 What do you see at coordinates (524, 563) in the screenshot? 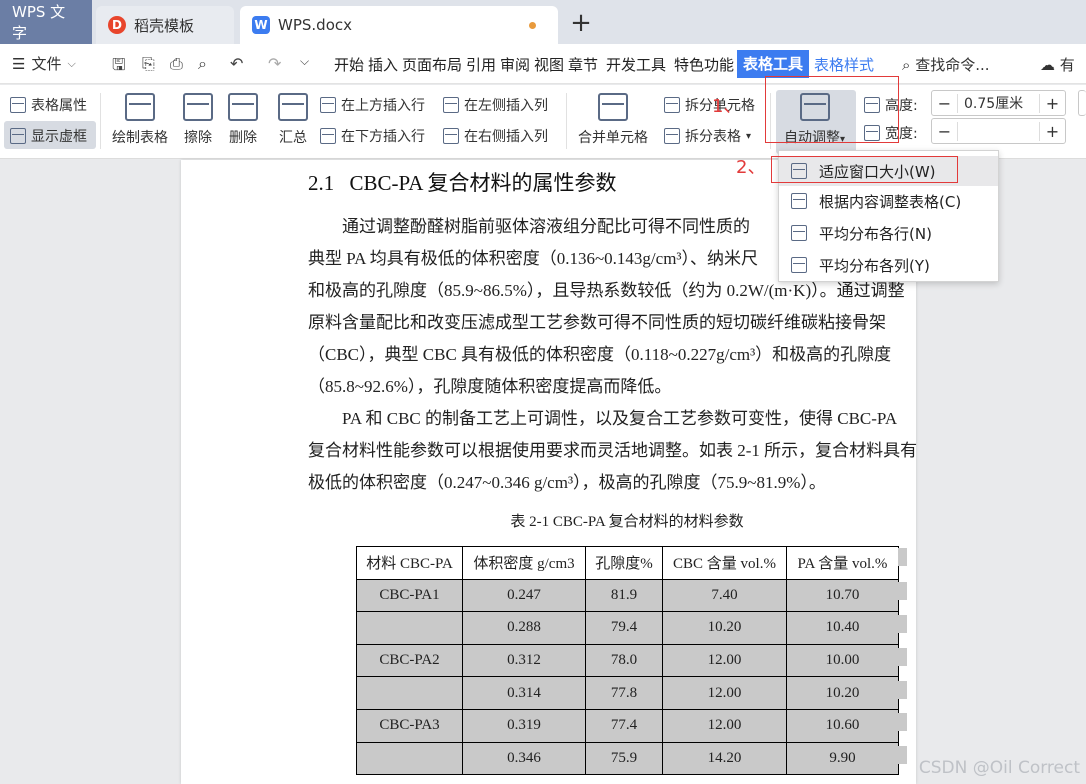
I see `table-header-cell: 体积密度 g/cm3` at bounding box center [524, 563].